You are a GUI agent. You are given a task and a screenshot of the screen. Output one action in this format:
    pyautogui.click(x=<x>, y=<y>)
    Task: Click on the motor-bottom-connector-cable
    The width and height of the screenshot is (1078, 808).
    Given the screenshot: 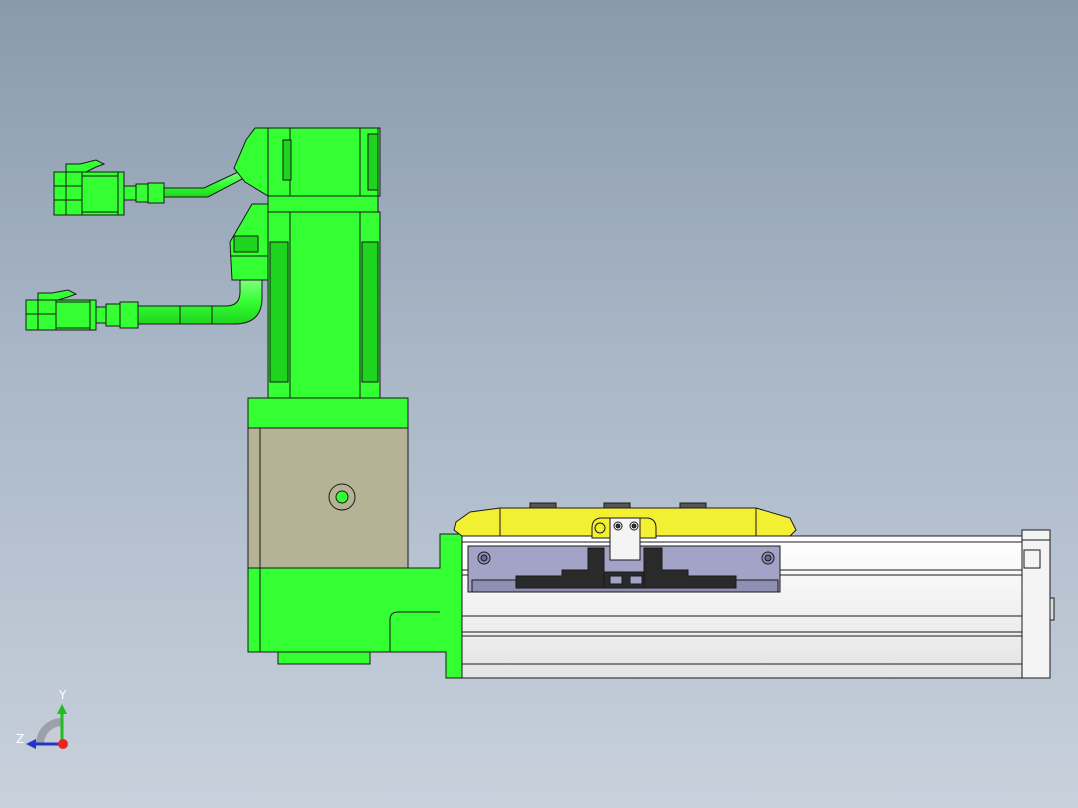 What is the action you would take?
    pyautogui.click(x=144, y=305)
    